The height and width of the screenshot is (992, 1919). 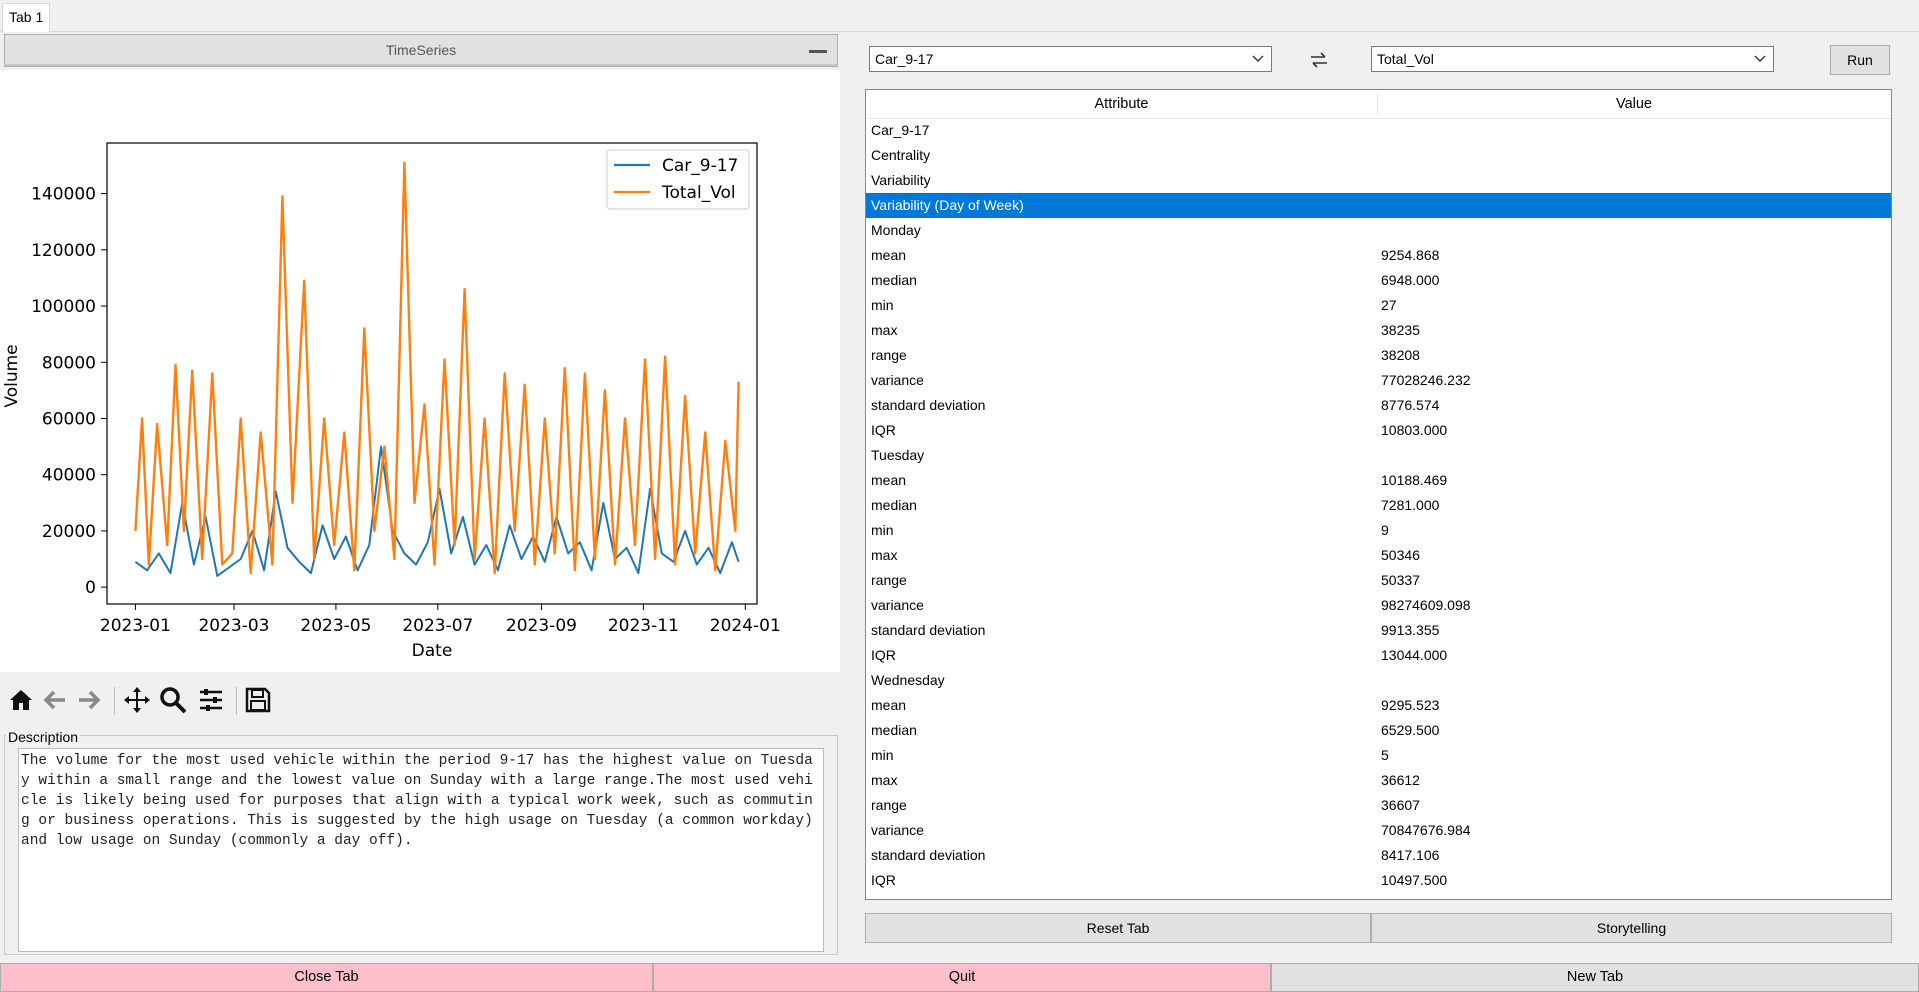 What do you see at coordinates (135, 626) in the screenshot?
I see `x-tick-label: 2023-01` at bounding box center [135, 626].